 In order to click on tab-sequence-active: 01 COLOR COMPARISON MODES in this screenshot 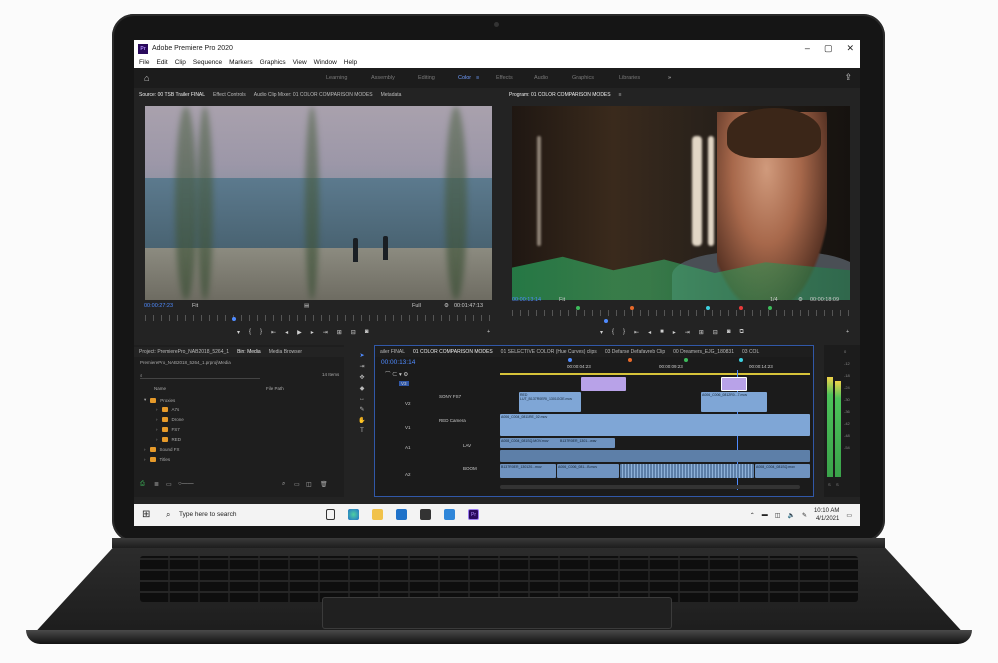, I will do `click(453, 352)`.